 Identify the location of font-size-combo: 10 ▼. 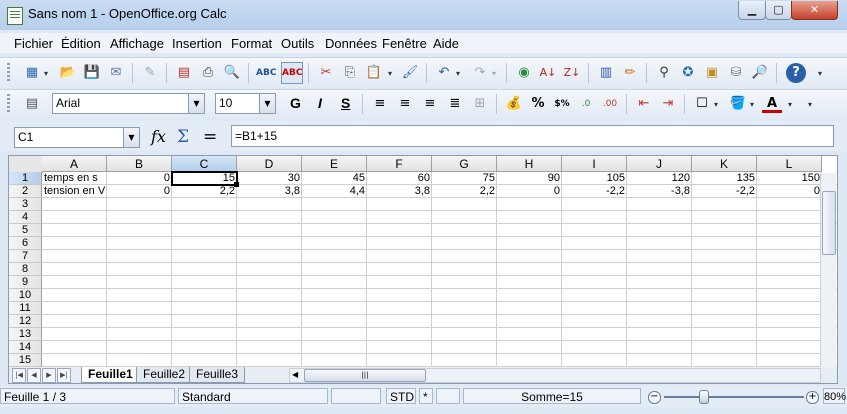
(245, 103).